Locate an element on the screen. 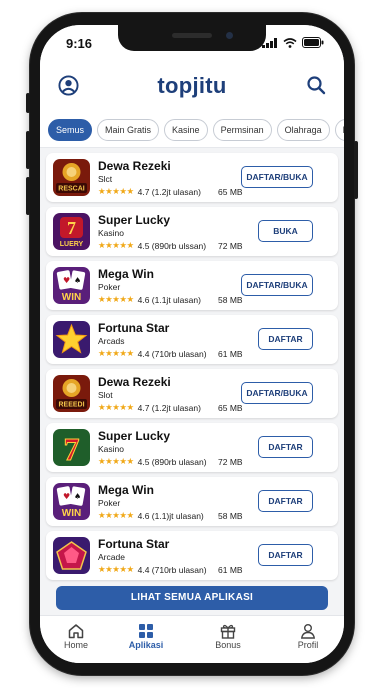 The image size is (384, 688). chip-lainnya: Laimy is located at coordinates (339, 130).